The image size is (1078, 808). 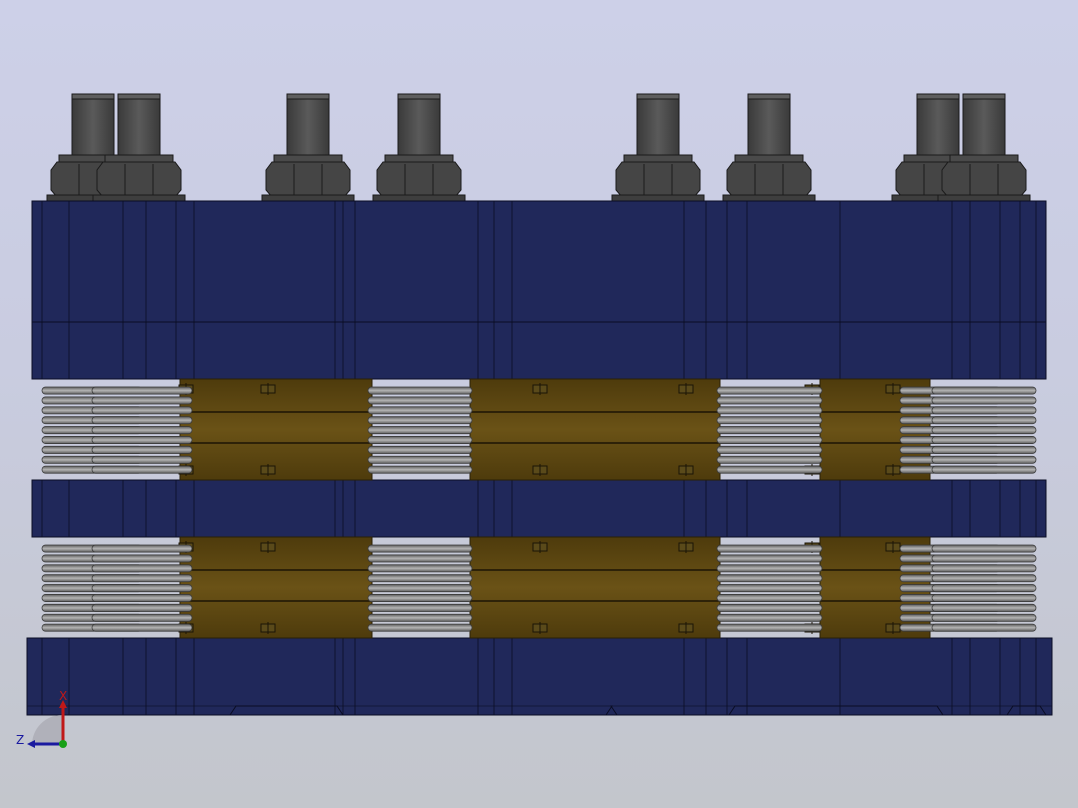 I want to click on bolt-group, so click(x=538, y=147).